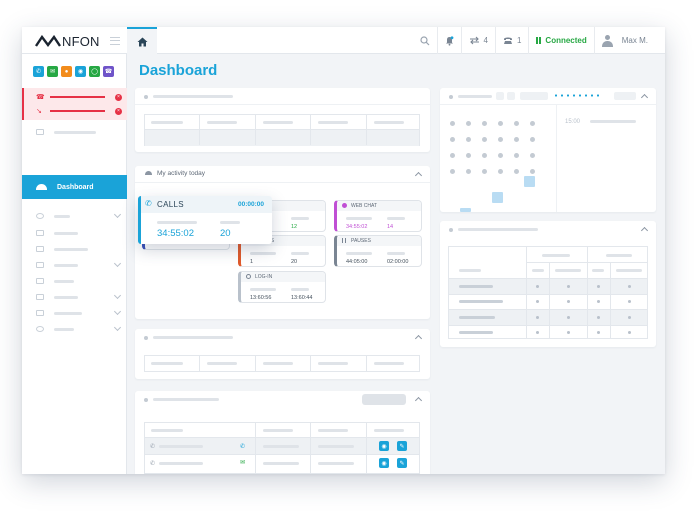 This screenshot has height=511, width=700. Describe the element at coordinates (94, 71) in the screenshot. I see `whatsapp-app-icon: ◯` at that location.